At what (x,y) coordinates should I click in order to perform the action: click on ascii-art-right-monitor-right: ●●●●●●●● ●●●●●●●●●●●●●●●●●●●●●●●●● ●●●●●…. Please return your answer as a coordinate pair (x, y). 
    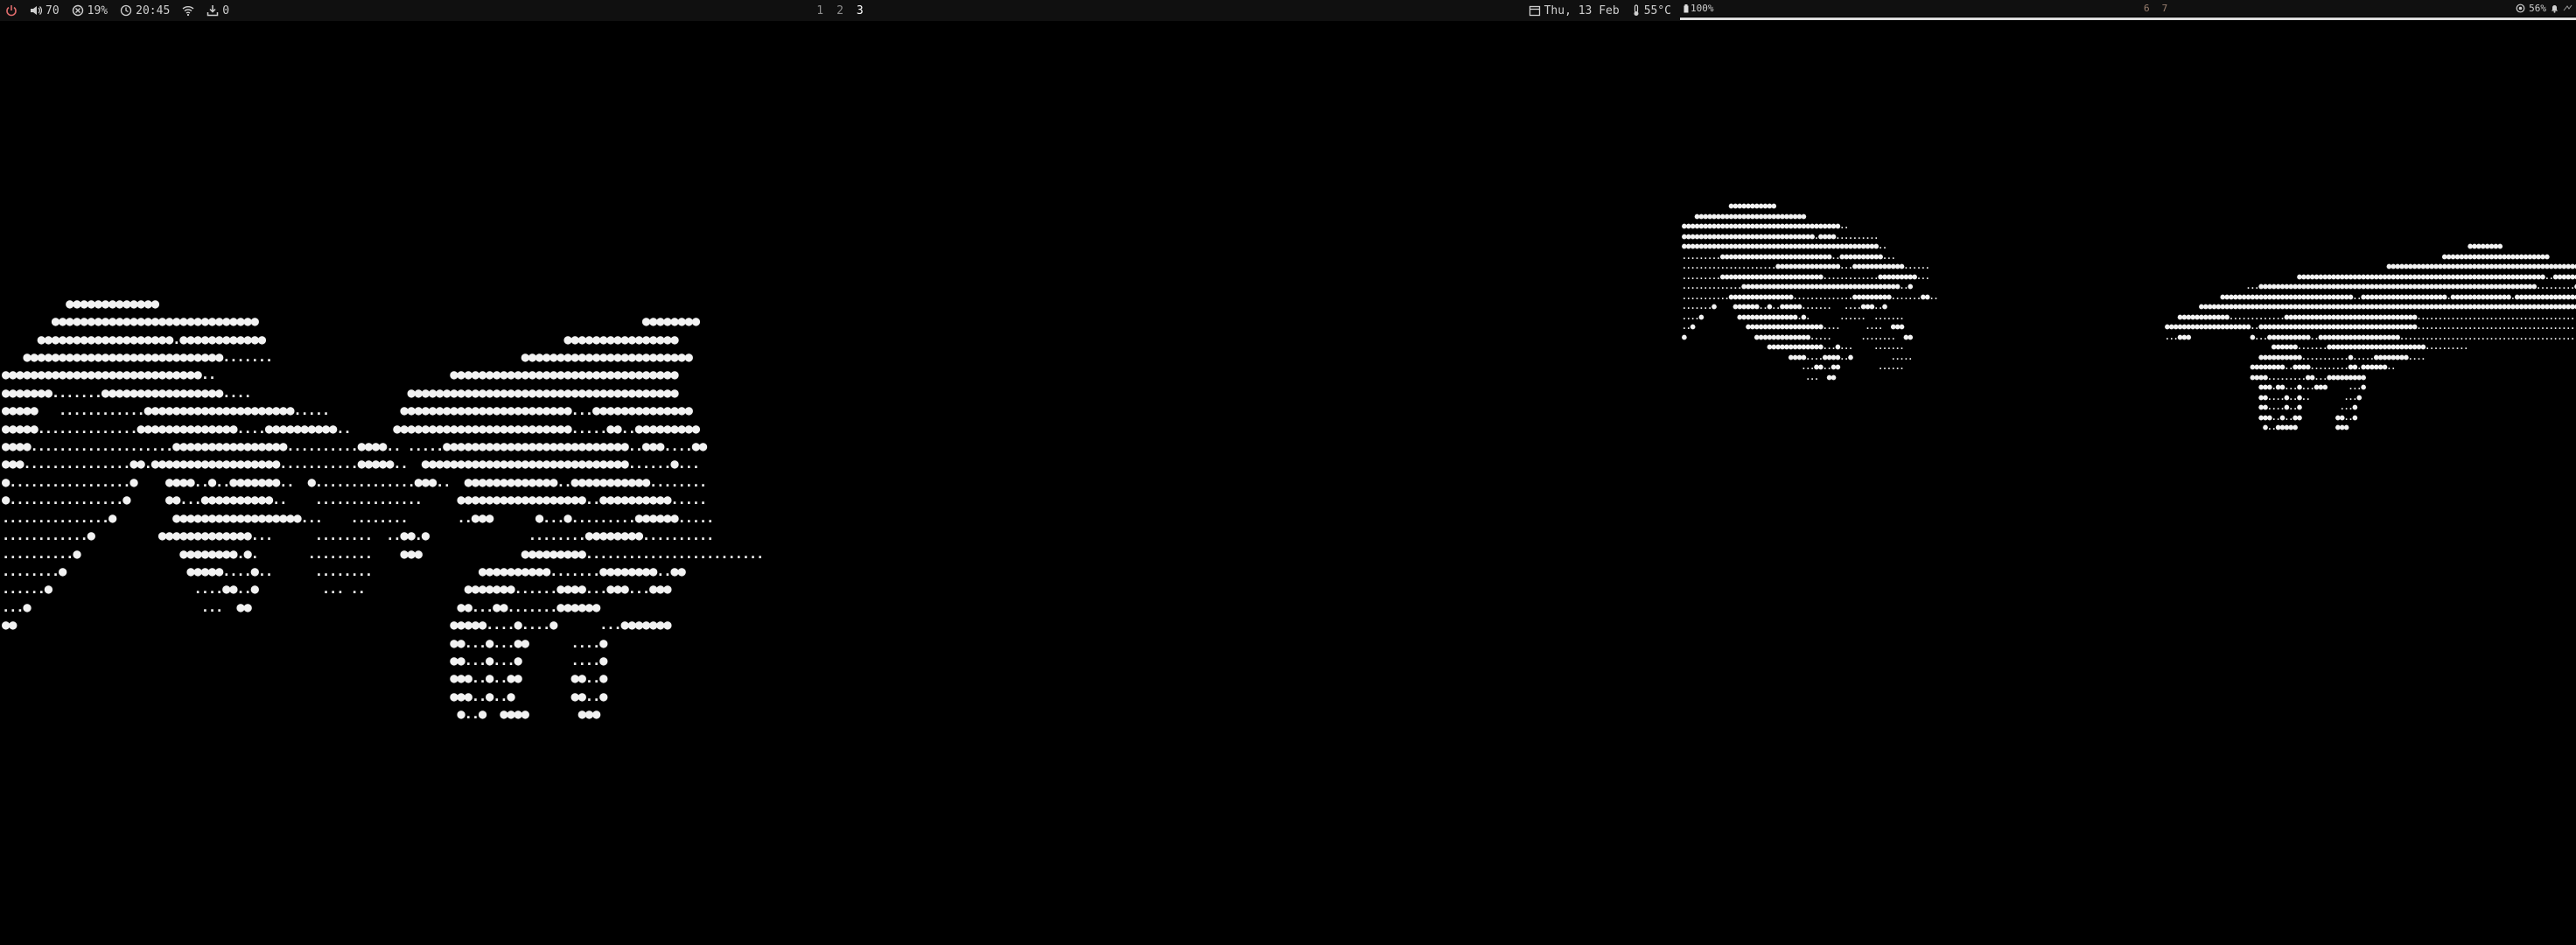
    Looking at the image, I should click on (2370, 337).